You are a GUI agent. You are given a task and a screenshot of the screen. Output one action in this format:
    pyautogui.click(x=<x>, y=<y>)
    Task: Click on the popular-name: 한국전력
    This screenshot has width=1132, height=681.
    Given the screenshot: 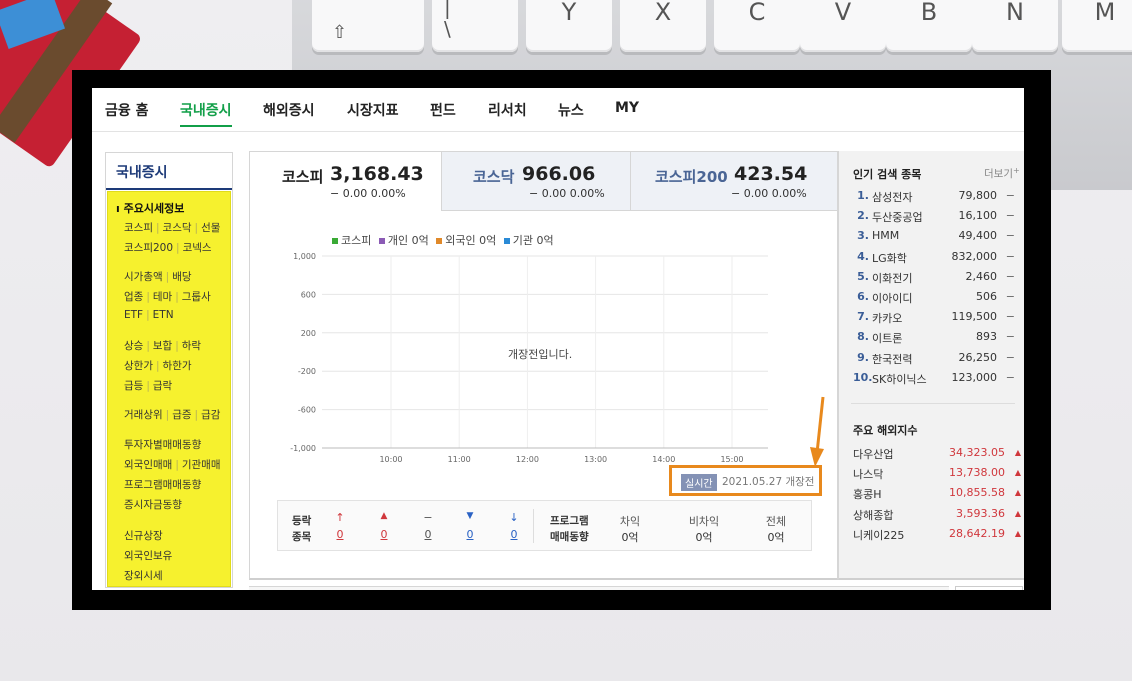 What is the action you would take?
    pyautogui.click(x=892, y=359)
    